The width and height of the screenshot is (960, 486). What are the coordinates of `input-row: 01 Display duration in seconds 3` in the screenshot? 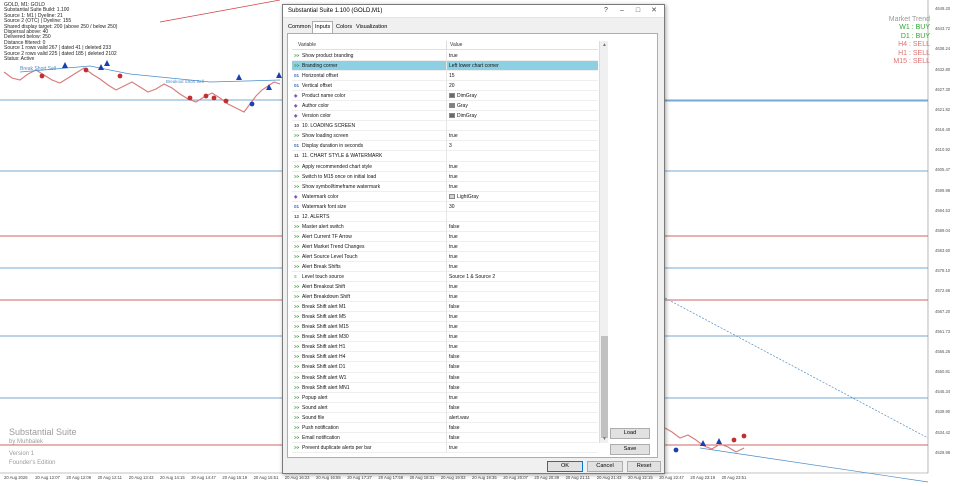 It's located at (445, 146).